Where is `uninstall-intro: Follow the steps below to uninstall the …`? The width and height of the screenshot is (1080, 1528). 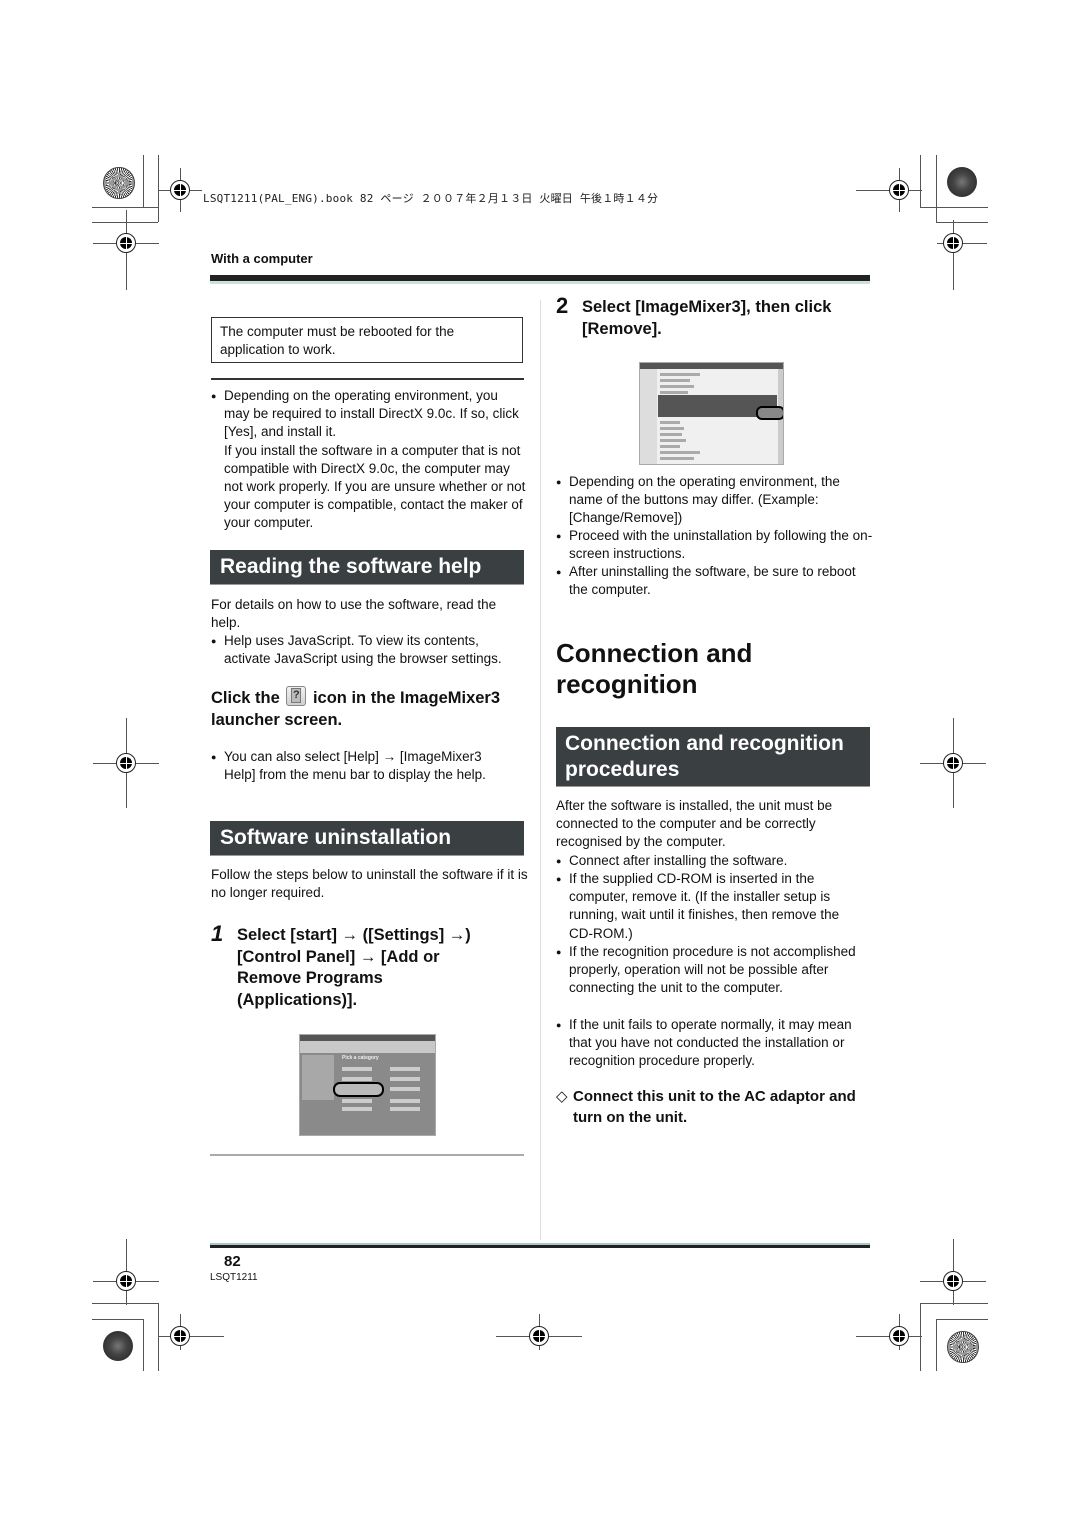
uninstall-intro: Follow the steps below to uninstall the … is located at coordinates (369, 884).